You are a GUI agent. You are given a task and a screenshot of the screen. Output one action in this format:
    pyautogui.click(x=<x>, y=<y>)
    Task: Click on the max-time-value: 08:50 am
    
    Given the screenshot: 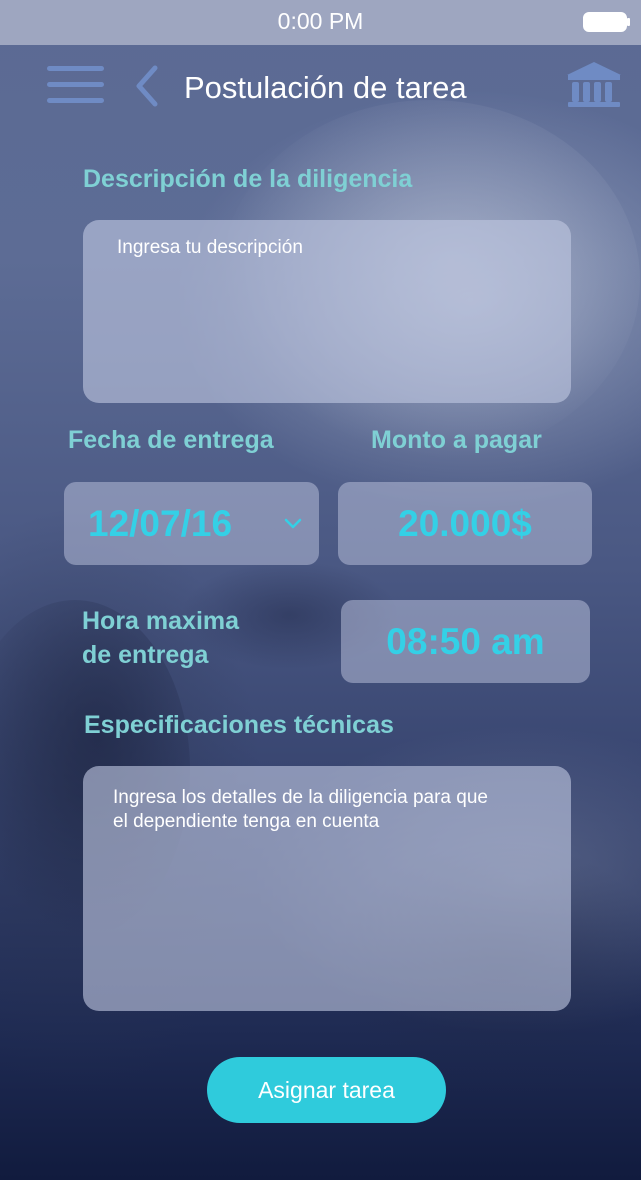 What is the action you would take?
    pyautogui.click(x=465, y=641)
    